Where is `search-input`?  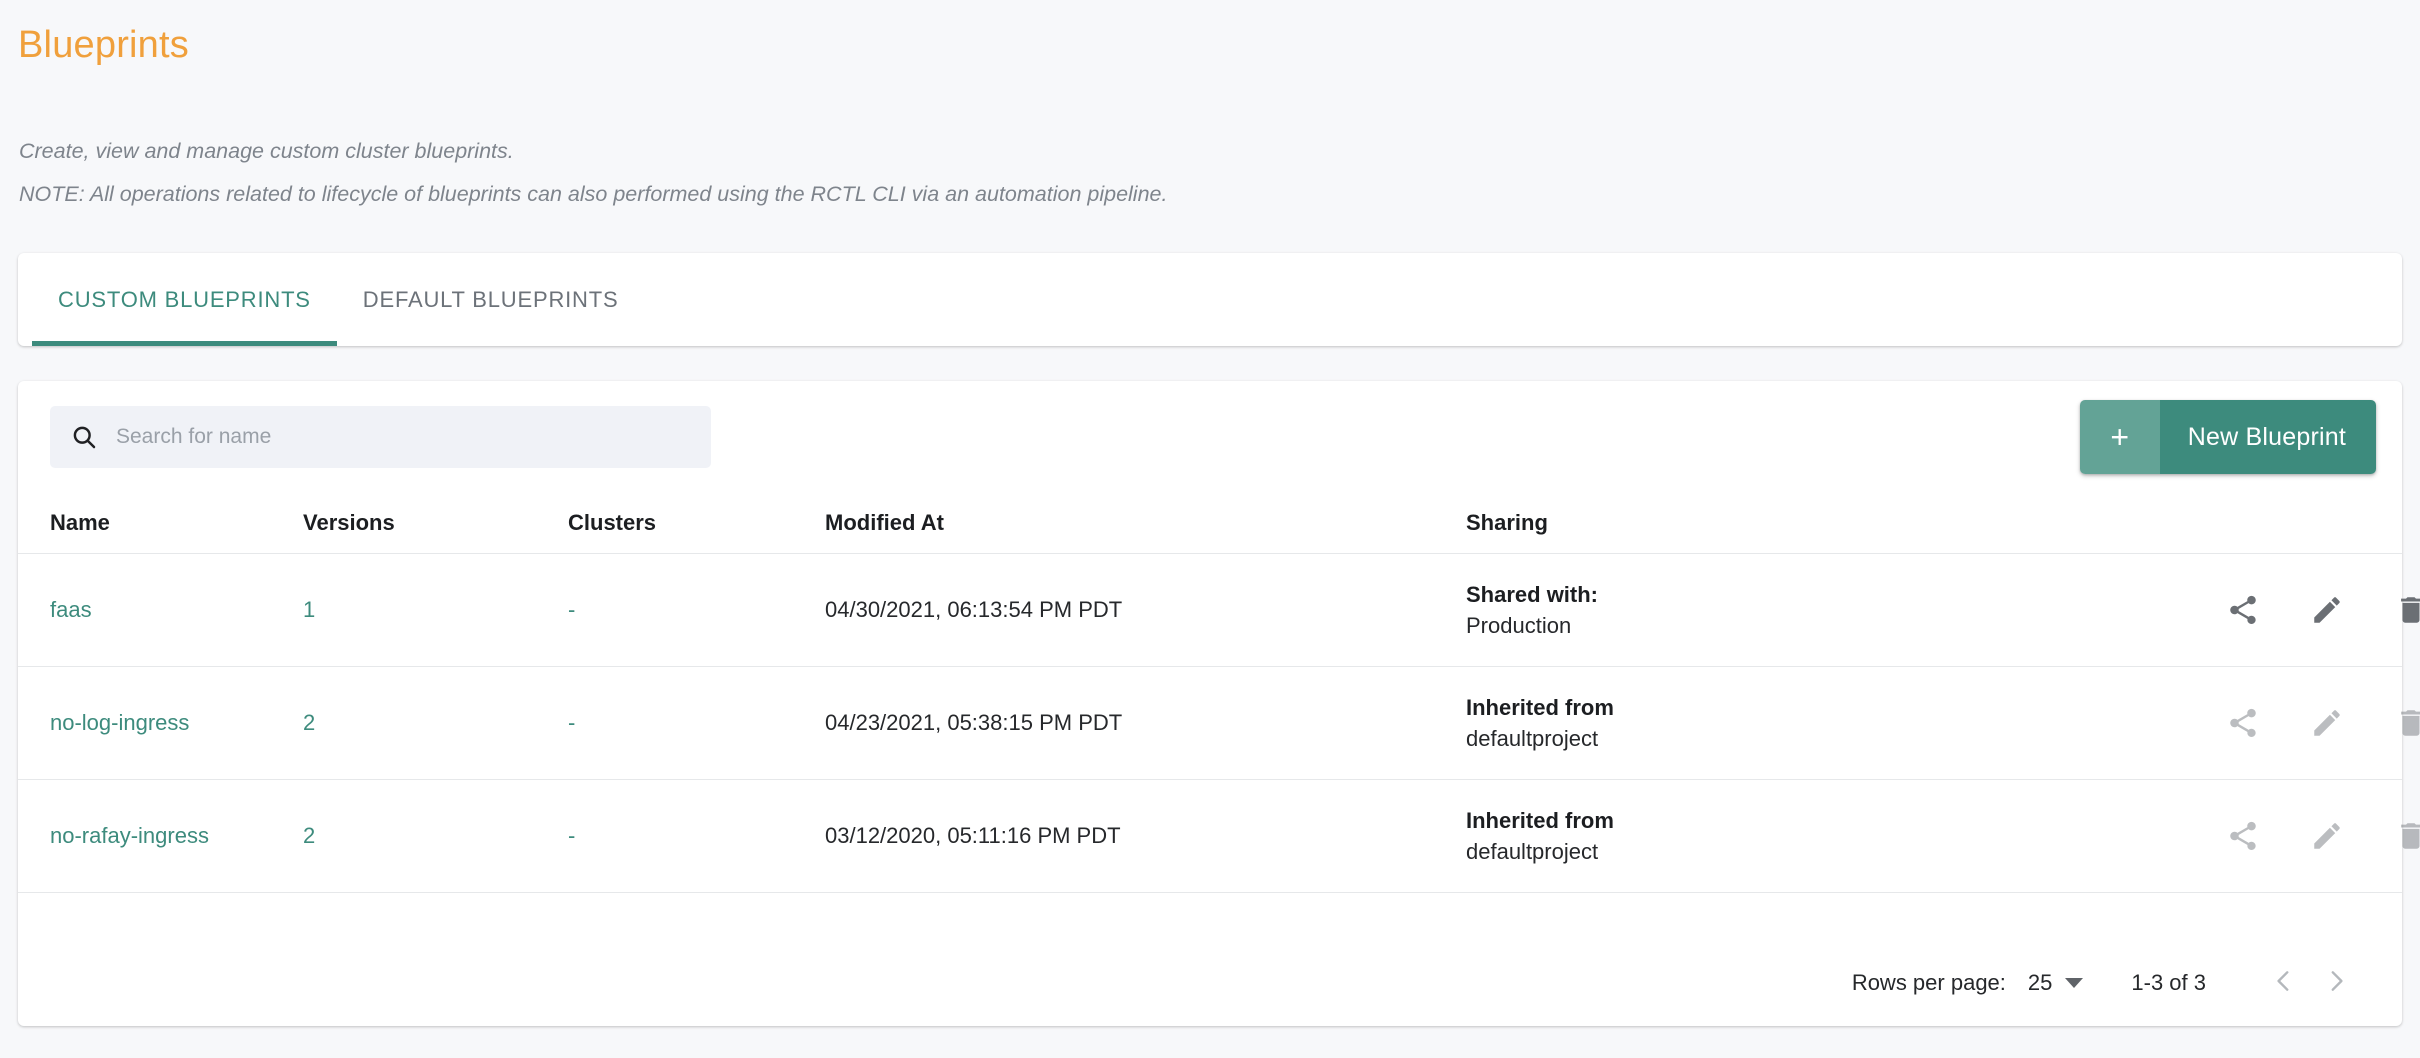
search-input is located at coordinates (413, 437).